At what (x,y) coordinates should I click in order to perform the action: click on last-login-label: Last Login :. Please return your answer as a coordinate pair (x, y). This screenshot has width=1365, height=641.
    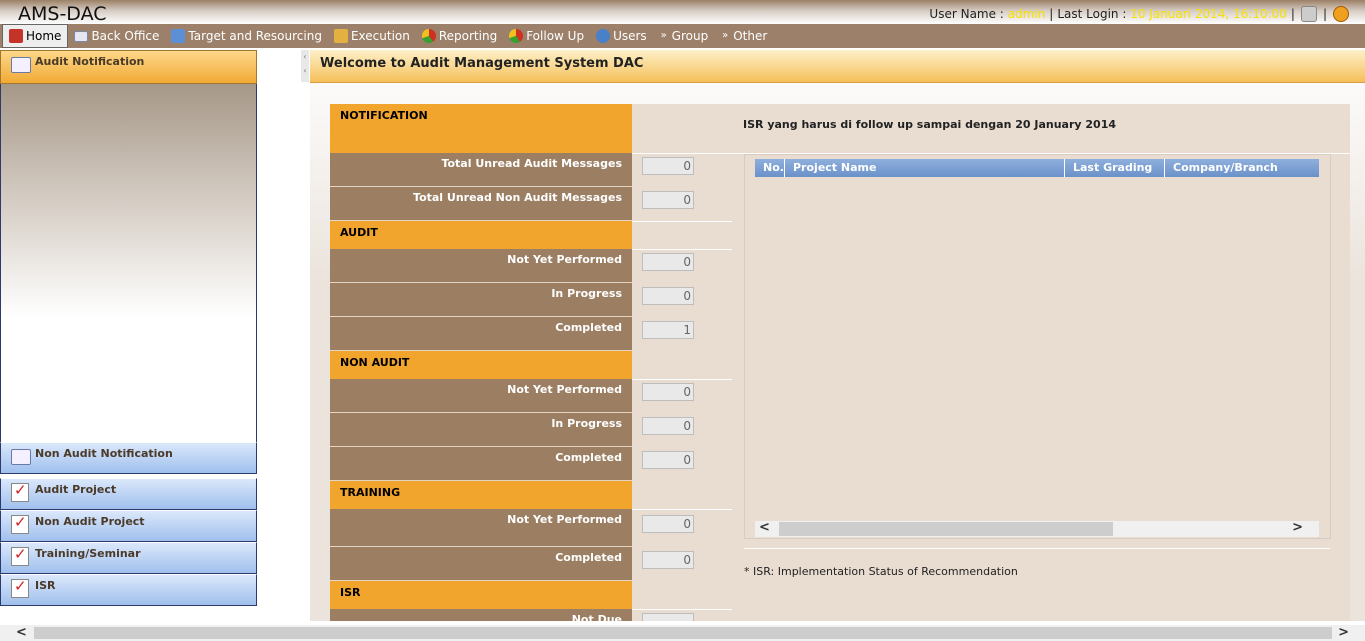
    Looking at the image, I should click on (1092, 14).